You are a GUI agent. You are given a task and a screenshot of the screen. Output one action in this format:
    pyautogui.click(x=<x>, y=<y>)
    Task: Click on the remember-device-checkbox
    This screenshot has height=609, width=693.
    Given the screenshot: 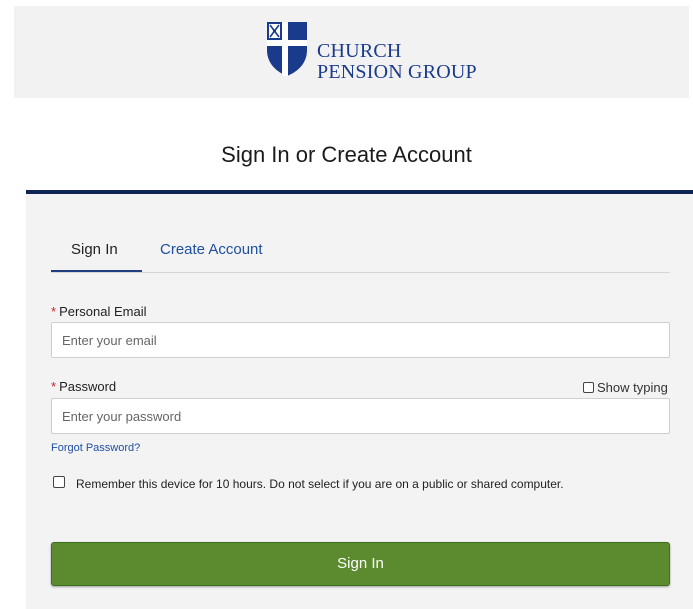 What is the action you would take?
    pyautogui.click(x=59, y=482)
    